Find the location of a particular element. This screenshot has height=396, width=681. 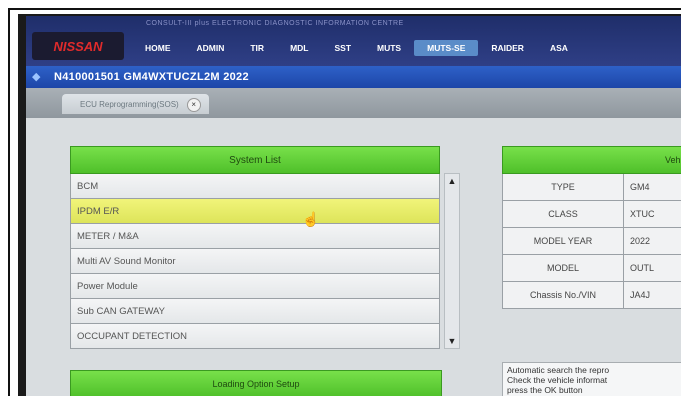

nav-item-home: HOME is located at coordinates (158, 48).